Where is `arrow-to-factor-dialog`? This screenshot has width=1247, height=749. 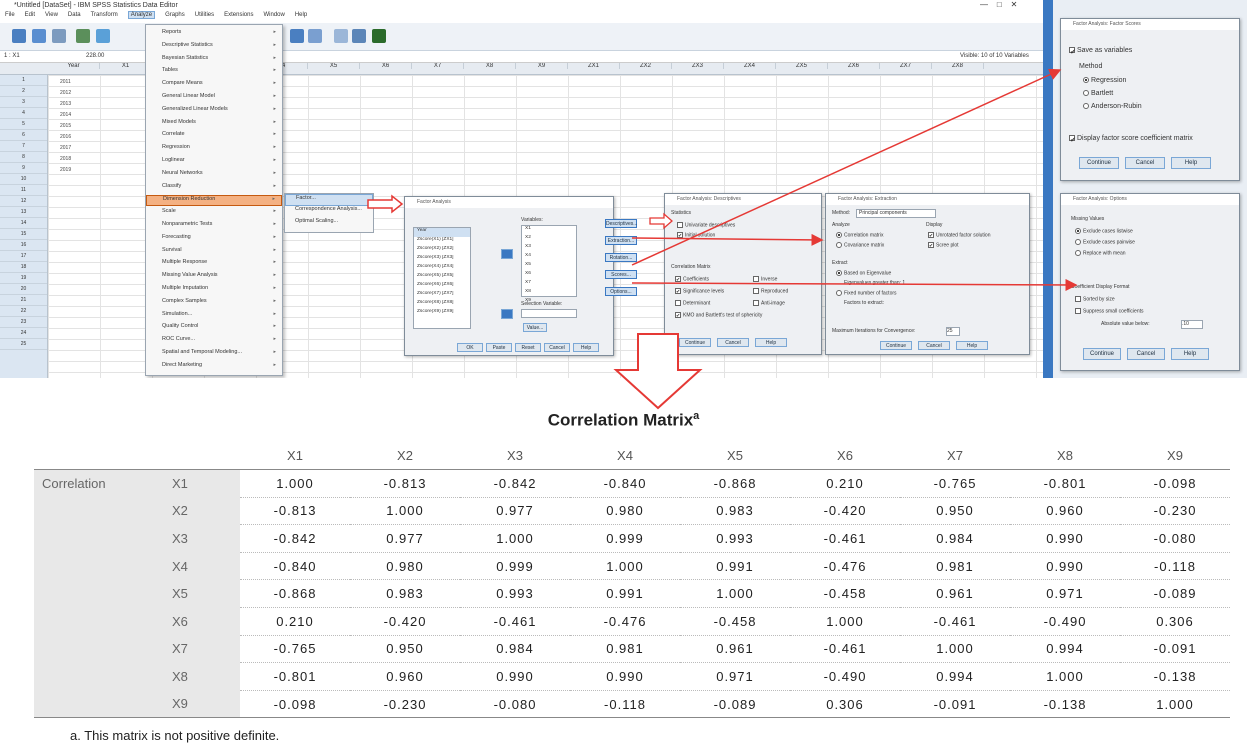 arrow-to-factor-dialog is located at coordinates (385, 204).